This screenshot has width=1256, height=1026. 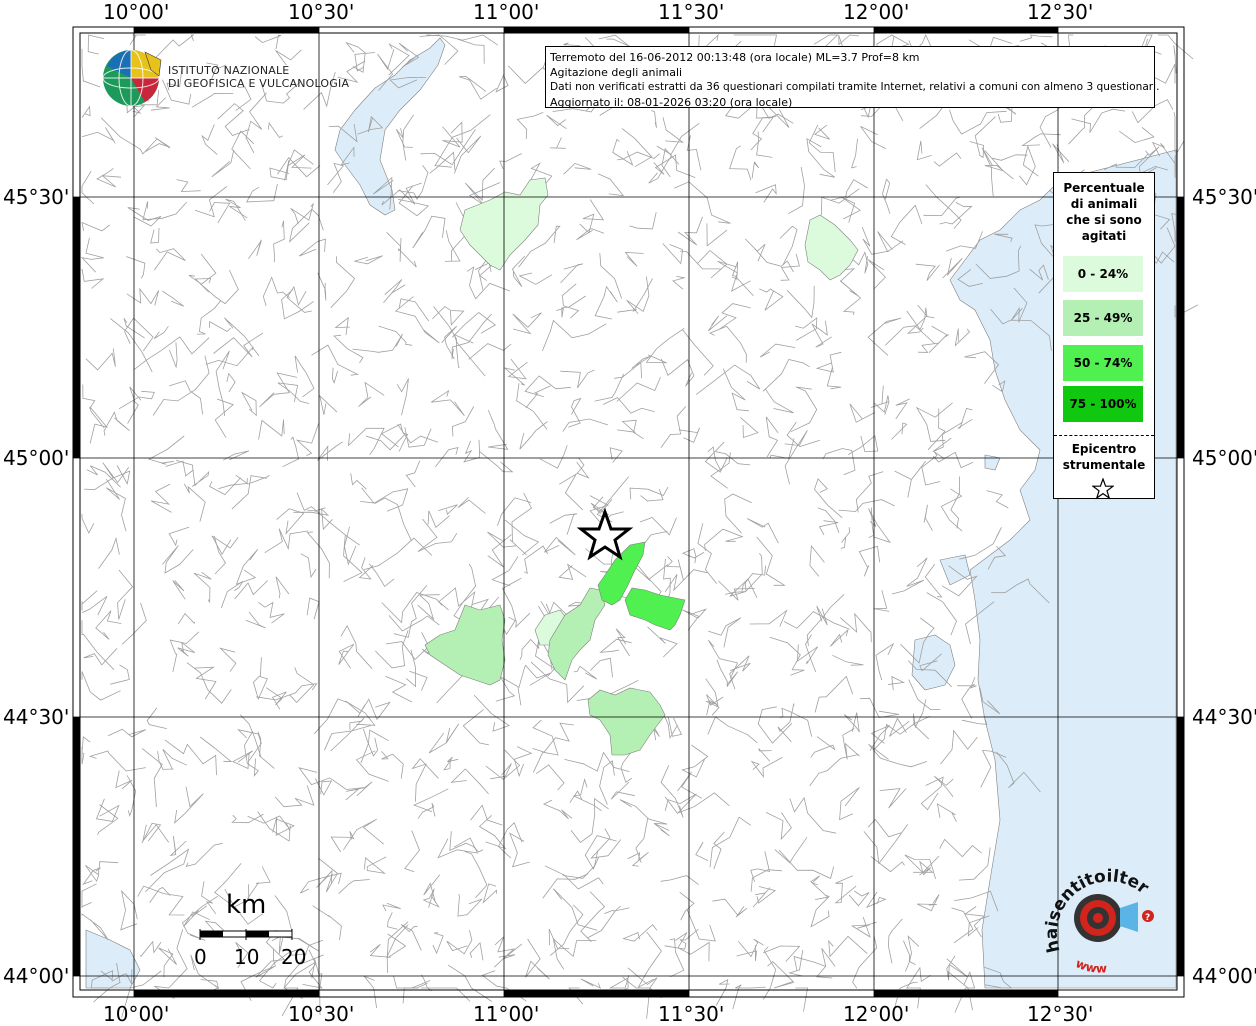 I want to click on lat-label-right-3: 44°00', so click(x=1224, y=976).